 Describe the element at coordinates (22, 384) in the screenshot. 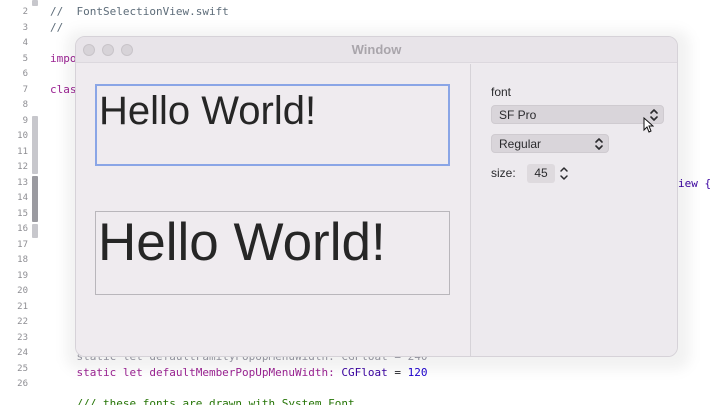

I see `line-number: 26` at that location.